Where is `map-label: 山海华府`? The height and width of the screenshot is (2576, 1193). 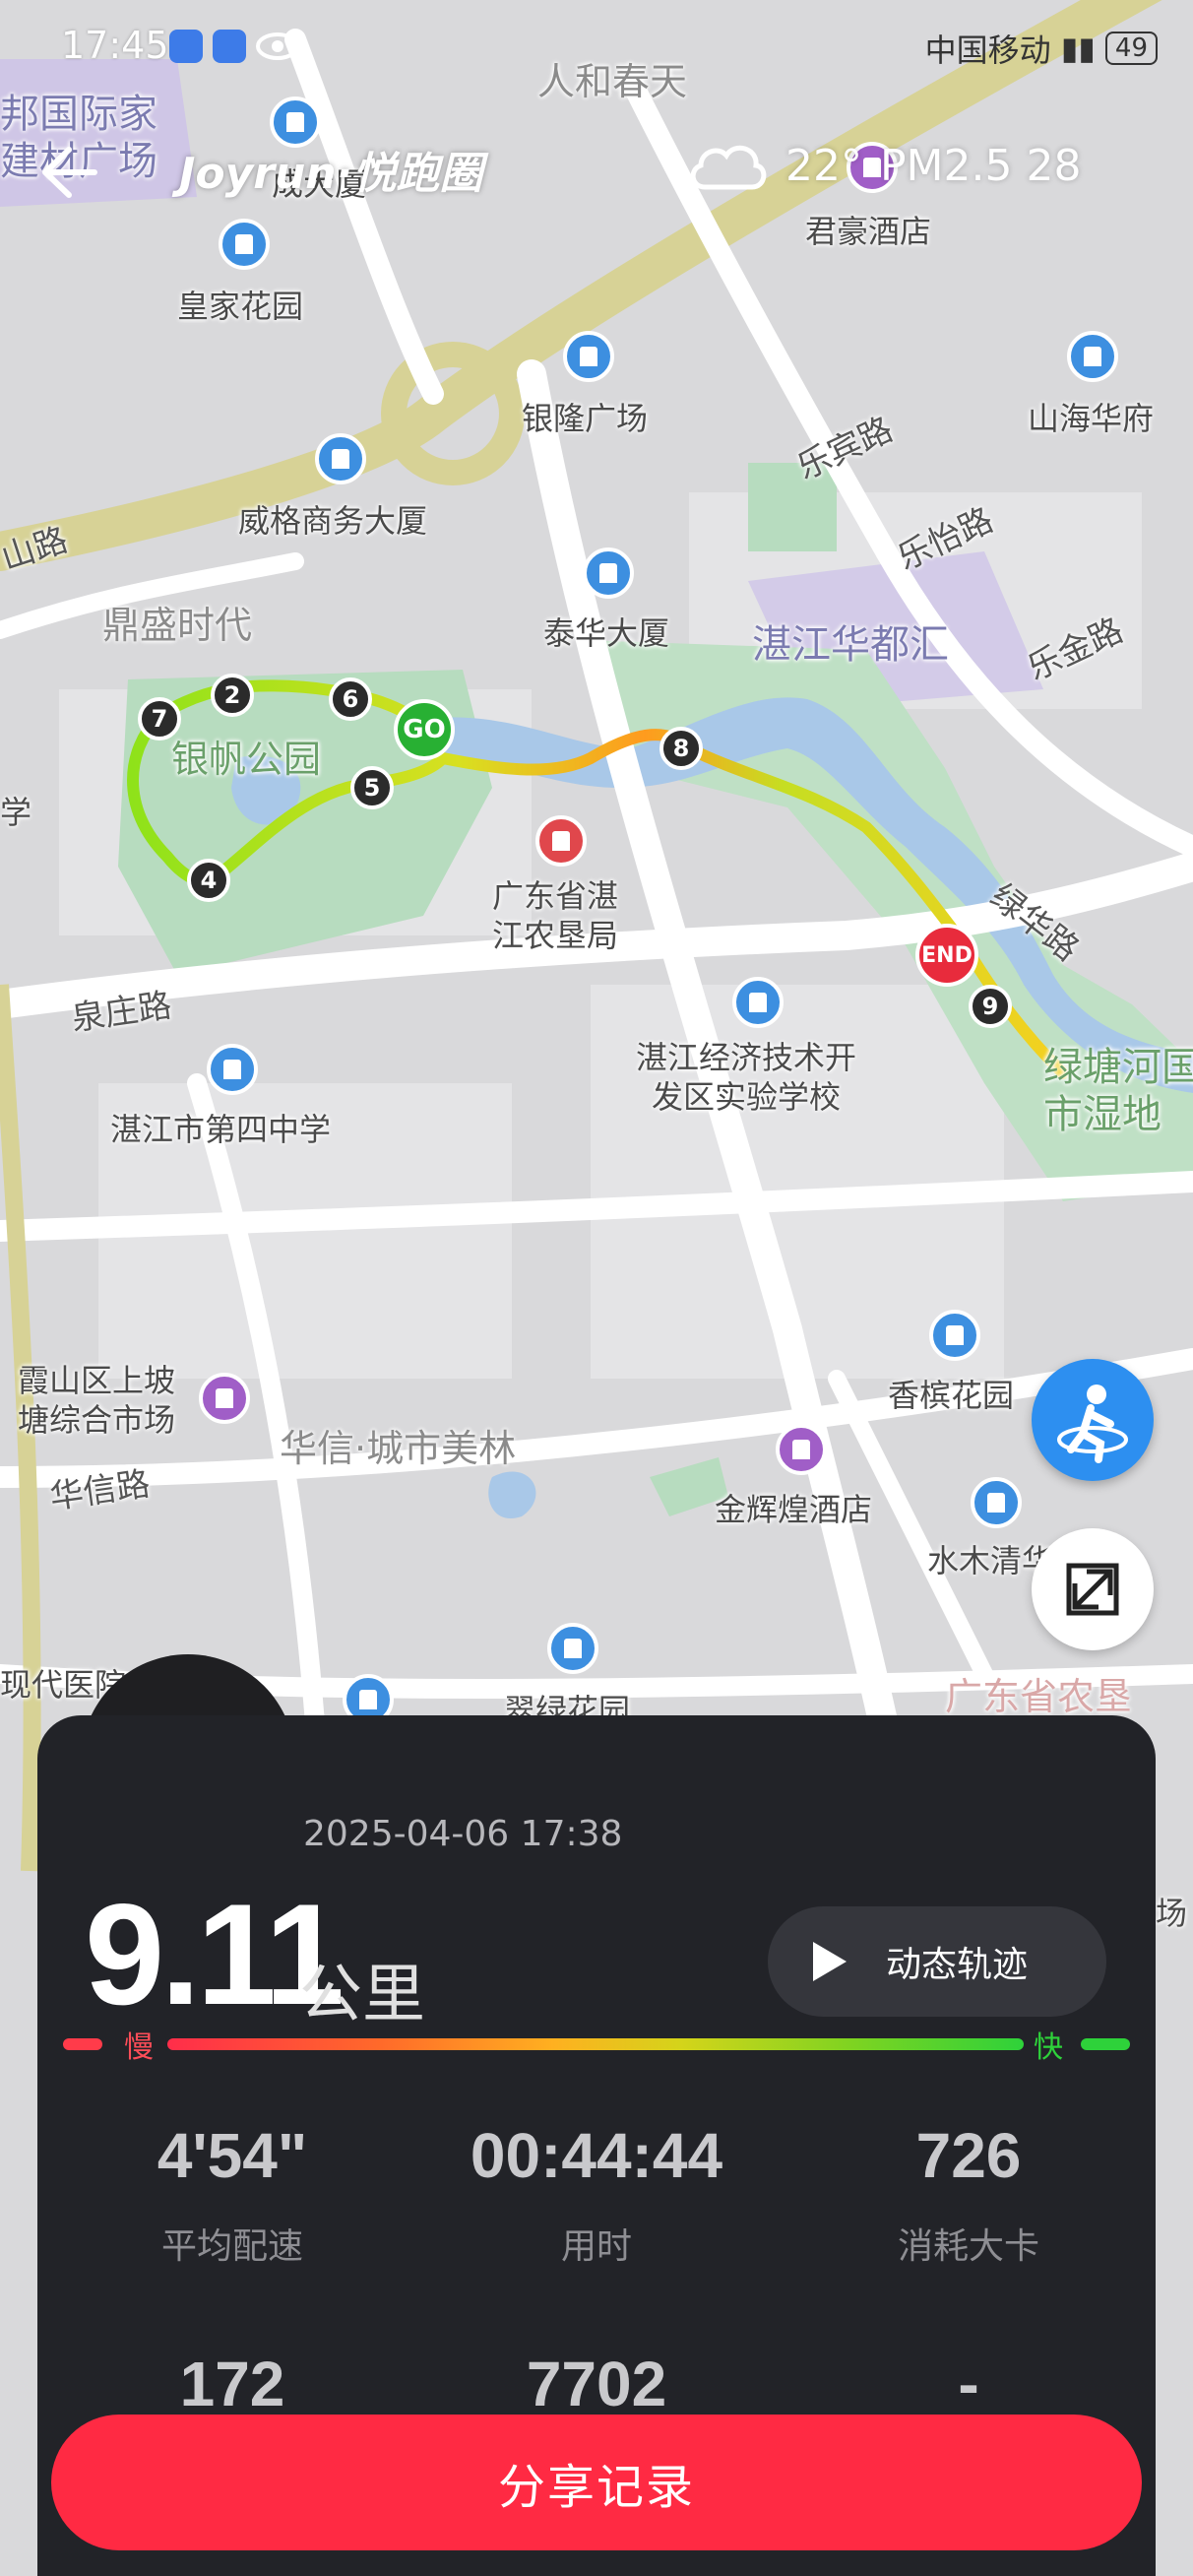 map-label: 山海华府 is located at coordinates (1091, 418).